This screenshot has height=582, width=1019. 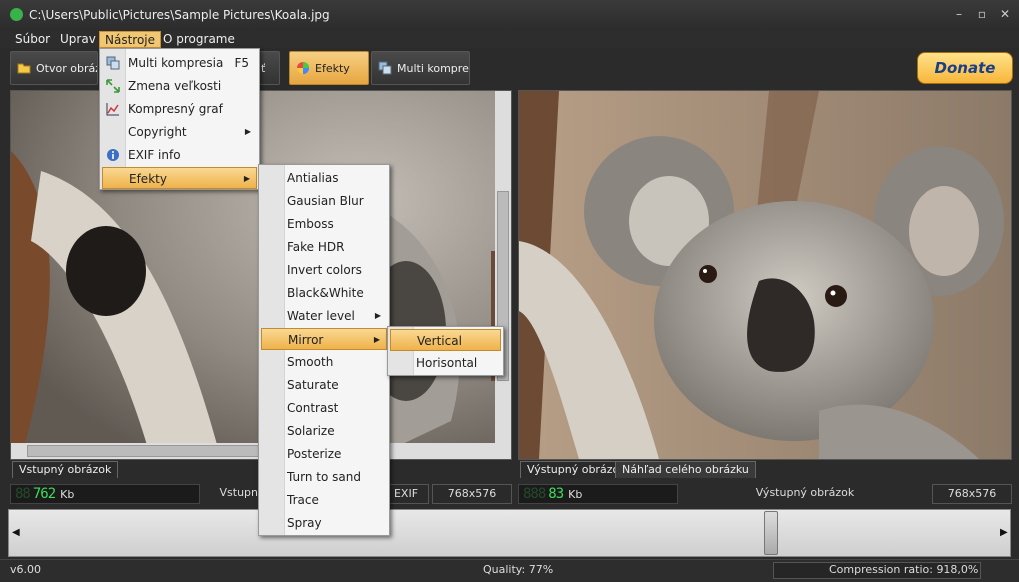 What do you see at coordinates (316, 247) in the screenshot?
I see `menu-item-label: Fake HDR` at bounding box center [316, 247].